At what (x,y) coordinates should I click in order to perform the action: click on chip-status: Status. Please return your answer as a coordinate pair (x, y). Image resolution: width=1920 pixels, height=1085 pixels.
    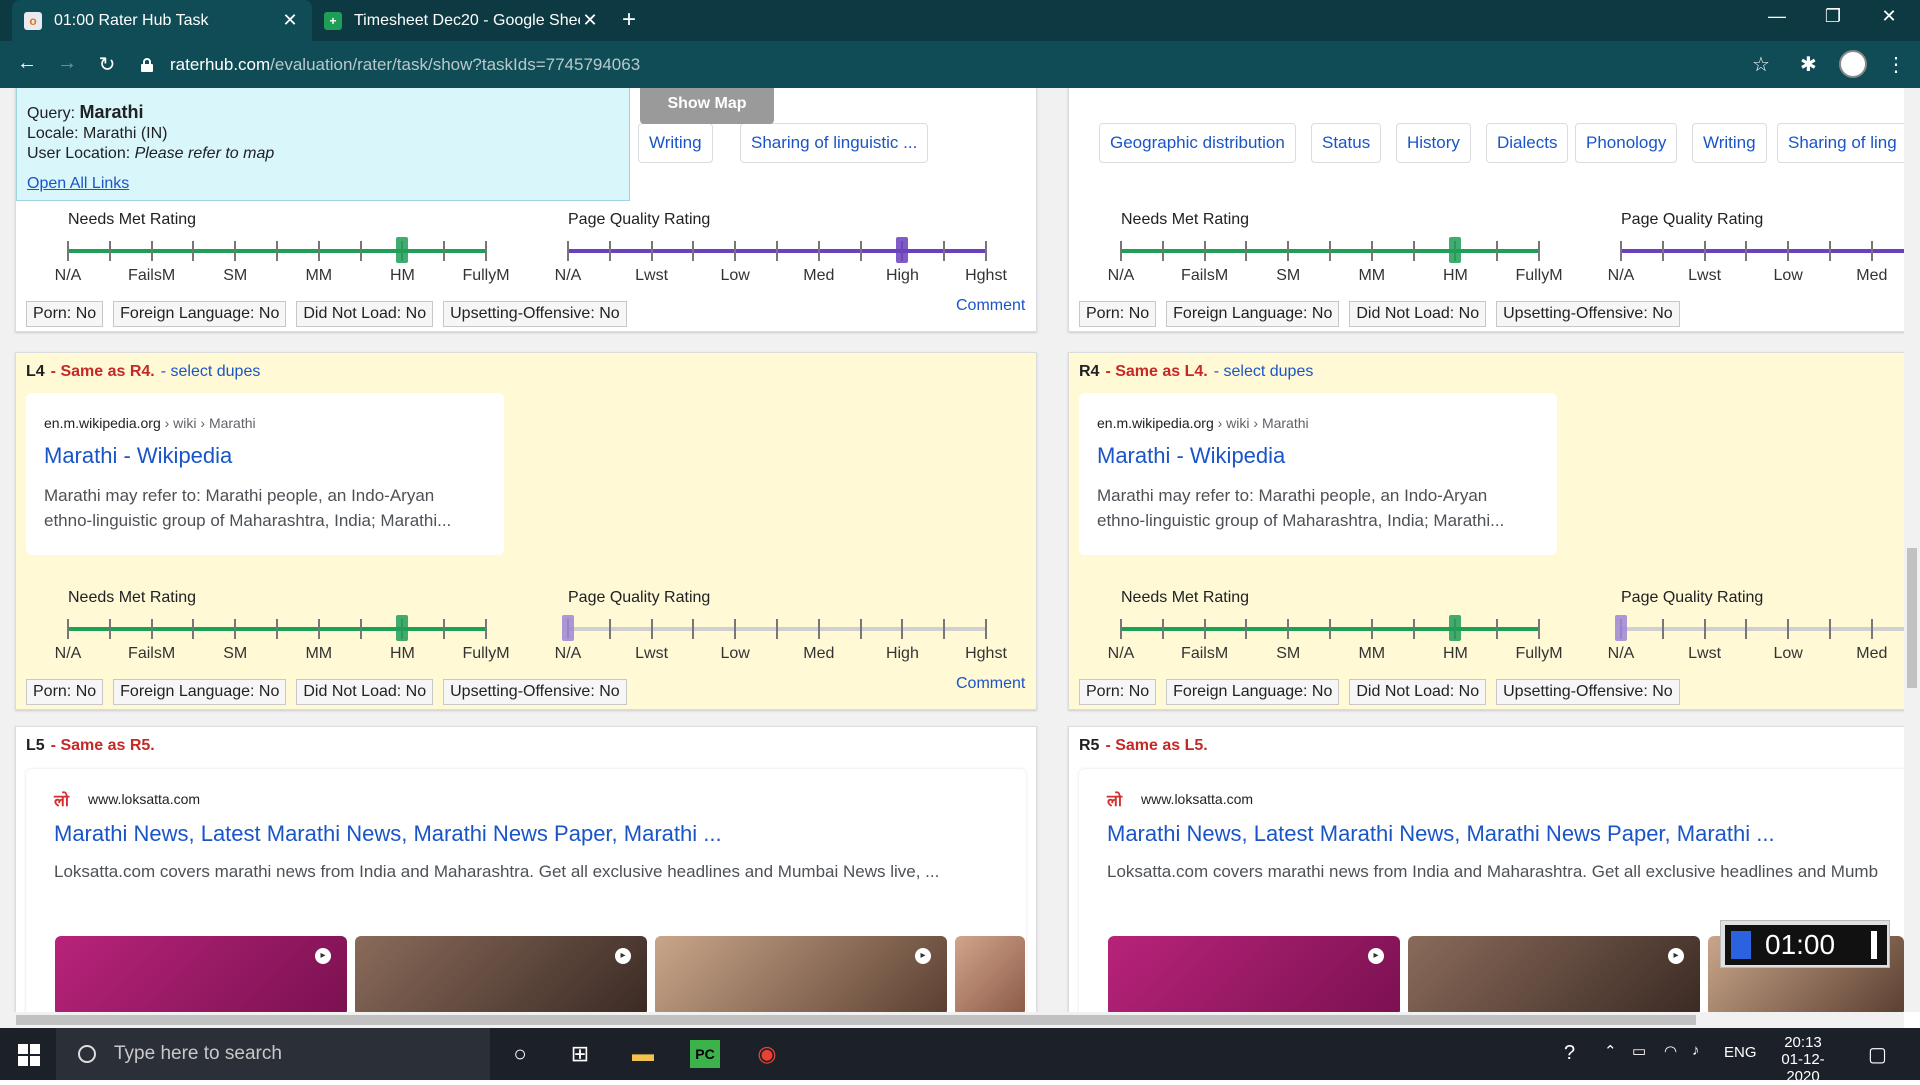
    Looking at the image, I should click on (1346, 143).